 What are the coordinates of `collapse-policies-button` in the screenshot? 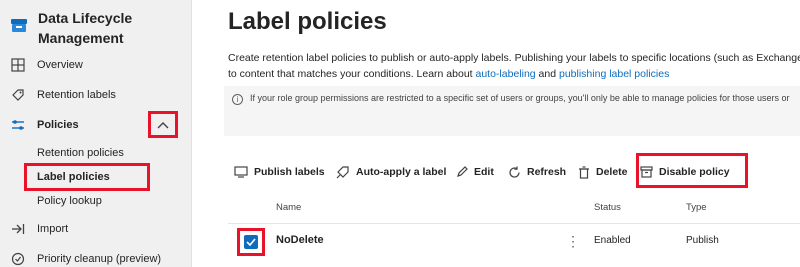 It's located at (163, 124).